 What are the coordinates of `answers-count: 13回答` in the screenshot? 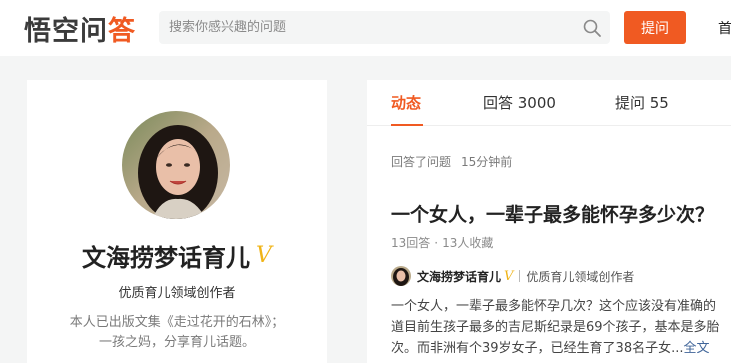 It's located at (410, 243).